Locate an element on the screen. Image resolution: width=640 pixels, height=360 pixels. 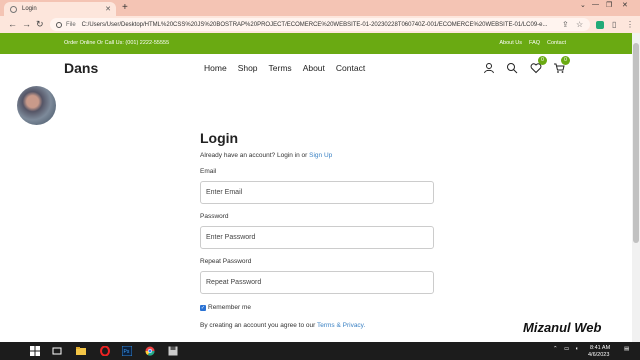
back-icon: ← is located at coordinates (12, 24).